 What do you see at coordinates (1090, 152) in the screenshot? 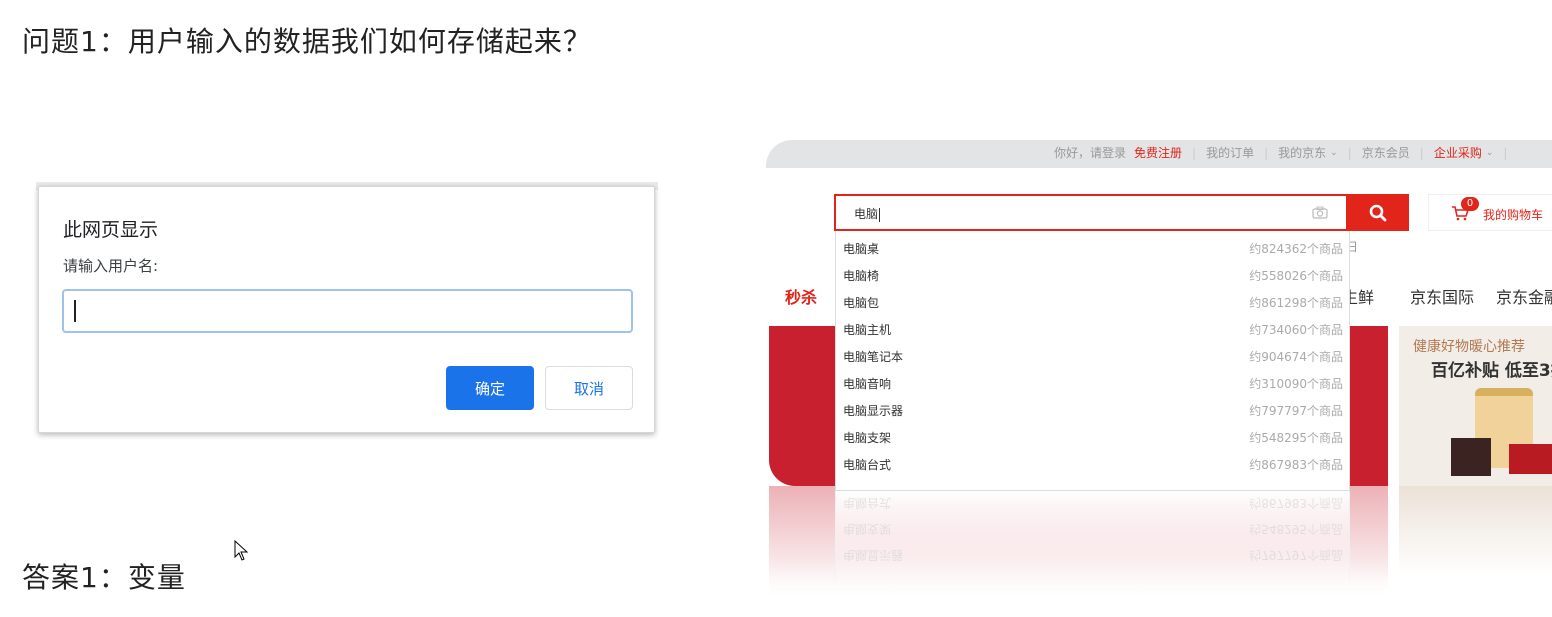
I see `login-link: 你好，请登录` at bounding box center [1090, 152].